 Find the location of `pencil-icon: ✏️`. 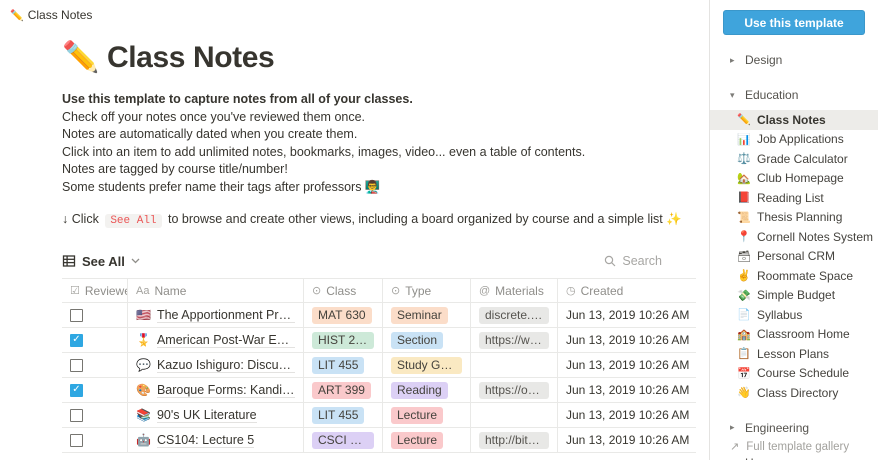

pencil-icon: ✏️ is located at coordinates (80, 57).